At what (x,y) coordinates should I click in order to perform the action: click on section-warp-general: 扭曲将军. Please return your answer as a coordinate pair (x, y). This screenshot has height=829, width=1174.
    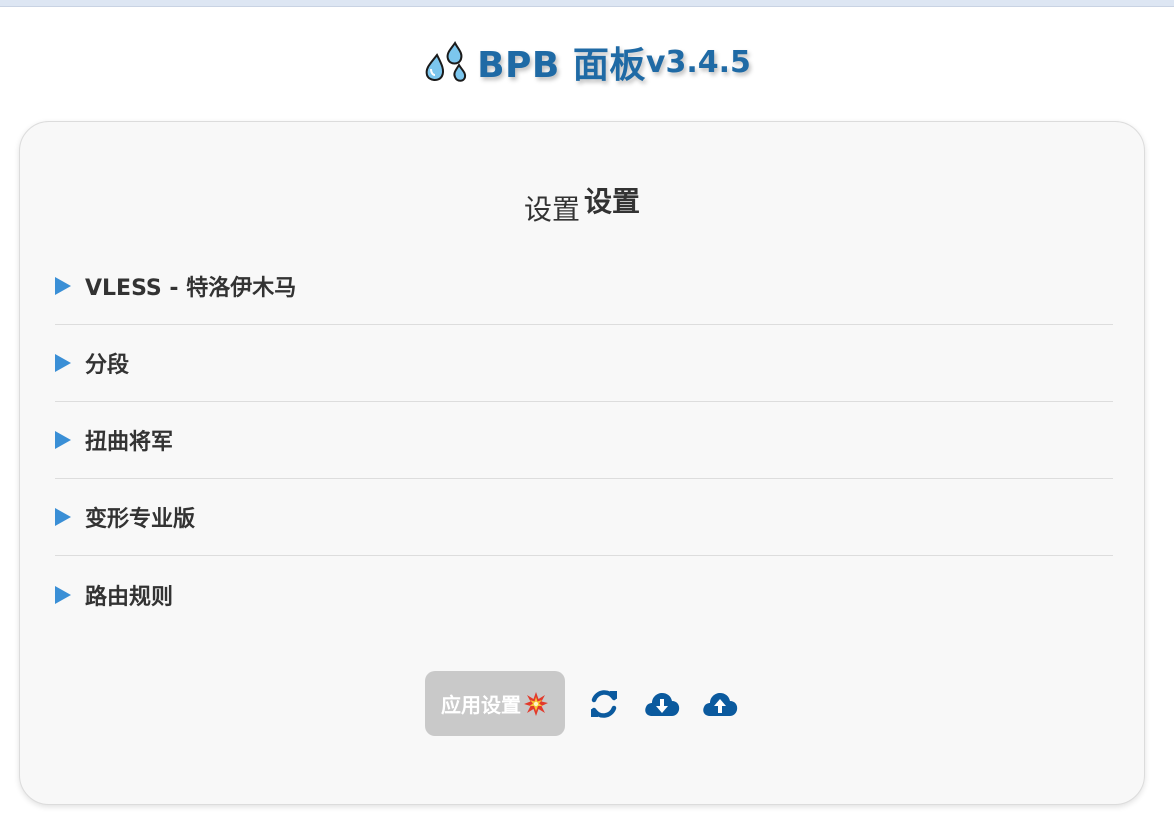
    Looking at the image, I should click on (584, 440).